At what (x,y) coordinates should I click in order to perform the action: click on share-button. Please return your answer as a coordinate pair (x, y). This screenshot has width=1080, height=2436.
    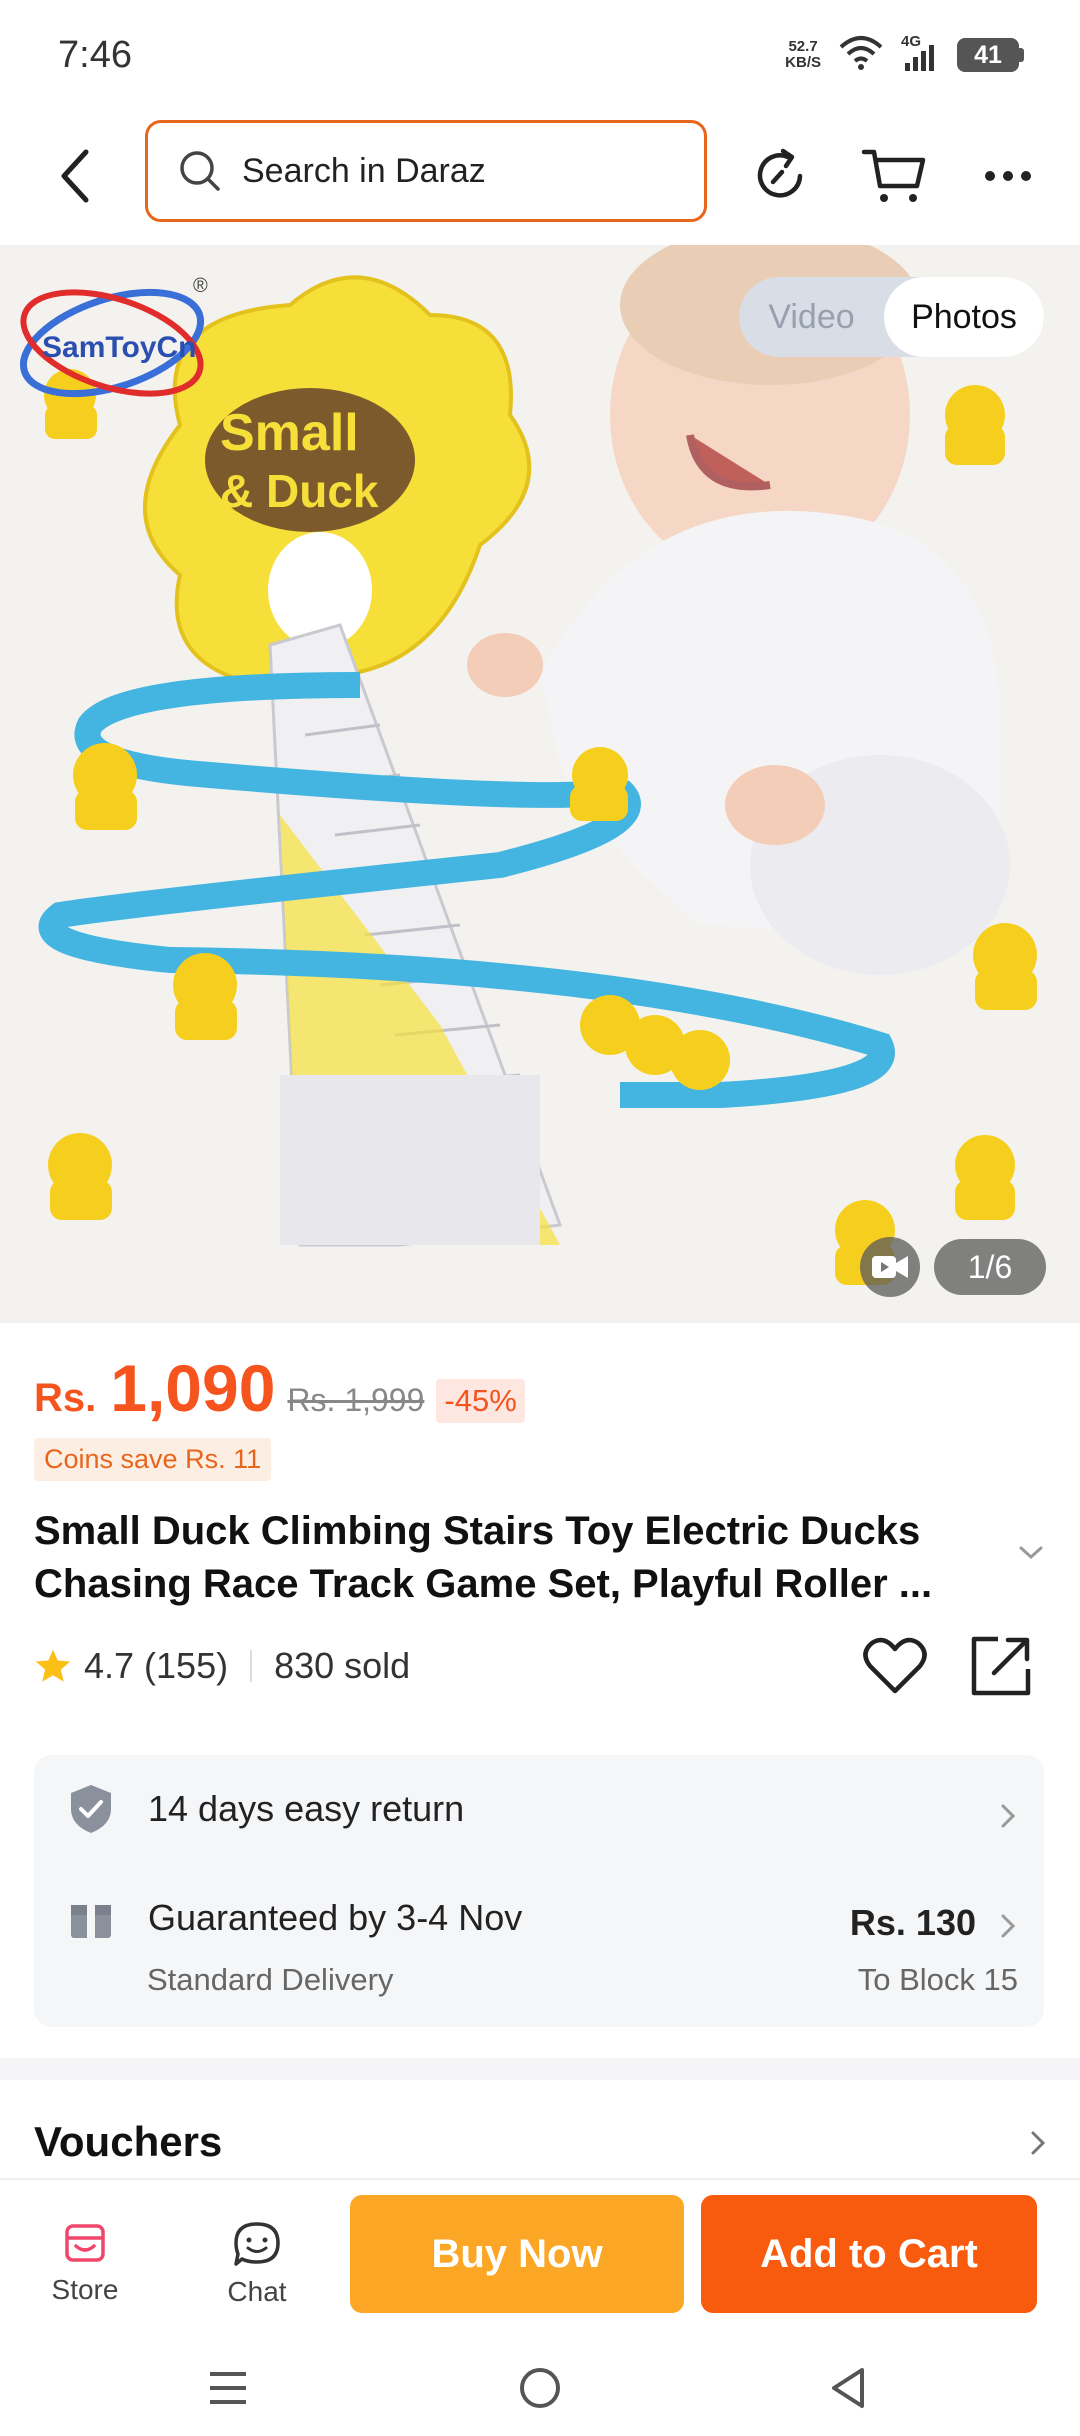
    Looking at the image, I should click on (1005, 1670).